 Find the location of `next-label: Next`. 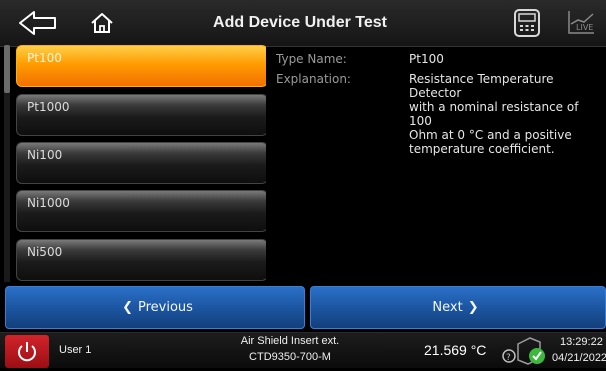

next-label: Next is located at coordinates (447, 307).